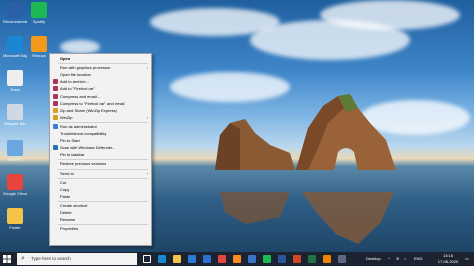  I want to click on context-menu-item: Run as administrator, so click(100, 126).